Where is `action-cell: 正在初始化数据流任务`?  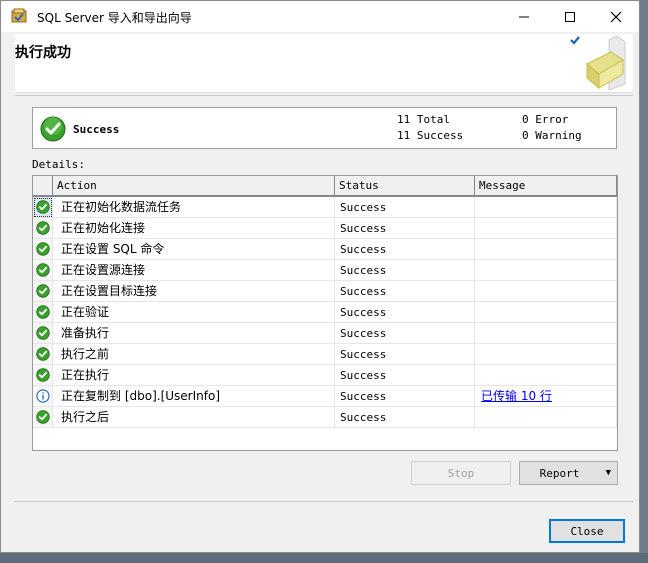 action-cell: 正在初始化数据流任务 is located at coordinates (194, 207).